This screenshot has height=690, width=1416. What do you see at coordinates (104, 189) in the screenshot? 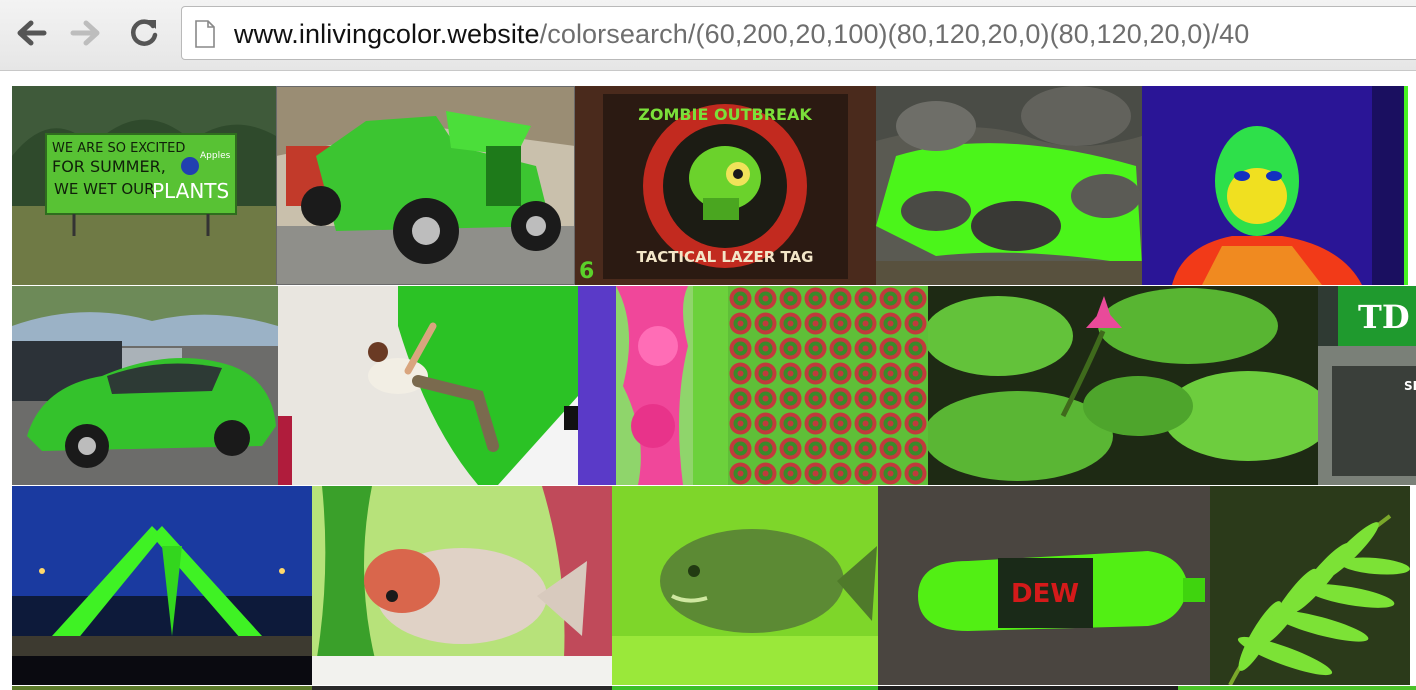
I see `sign-line-3: WE WET OUR` at bounding box center [104, 189].